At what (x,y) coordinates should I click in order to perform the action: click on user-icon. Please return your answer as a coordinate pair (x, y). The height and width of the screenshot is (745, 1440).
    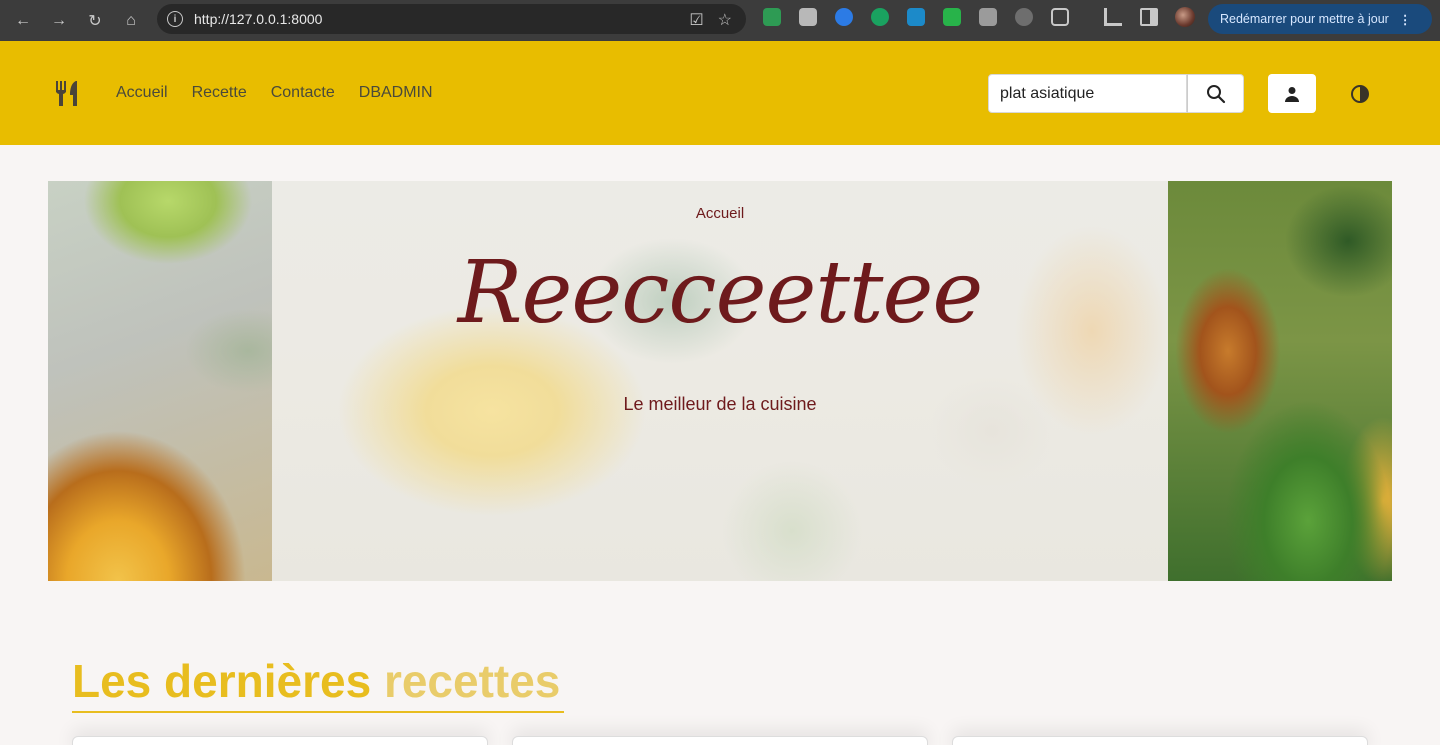
    Looking at the image, I should click on (1292, 94).